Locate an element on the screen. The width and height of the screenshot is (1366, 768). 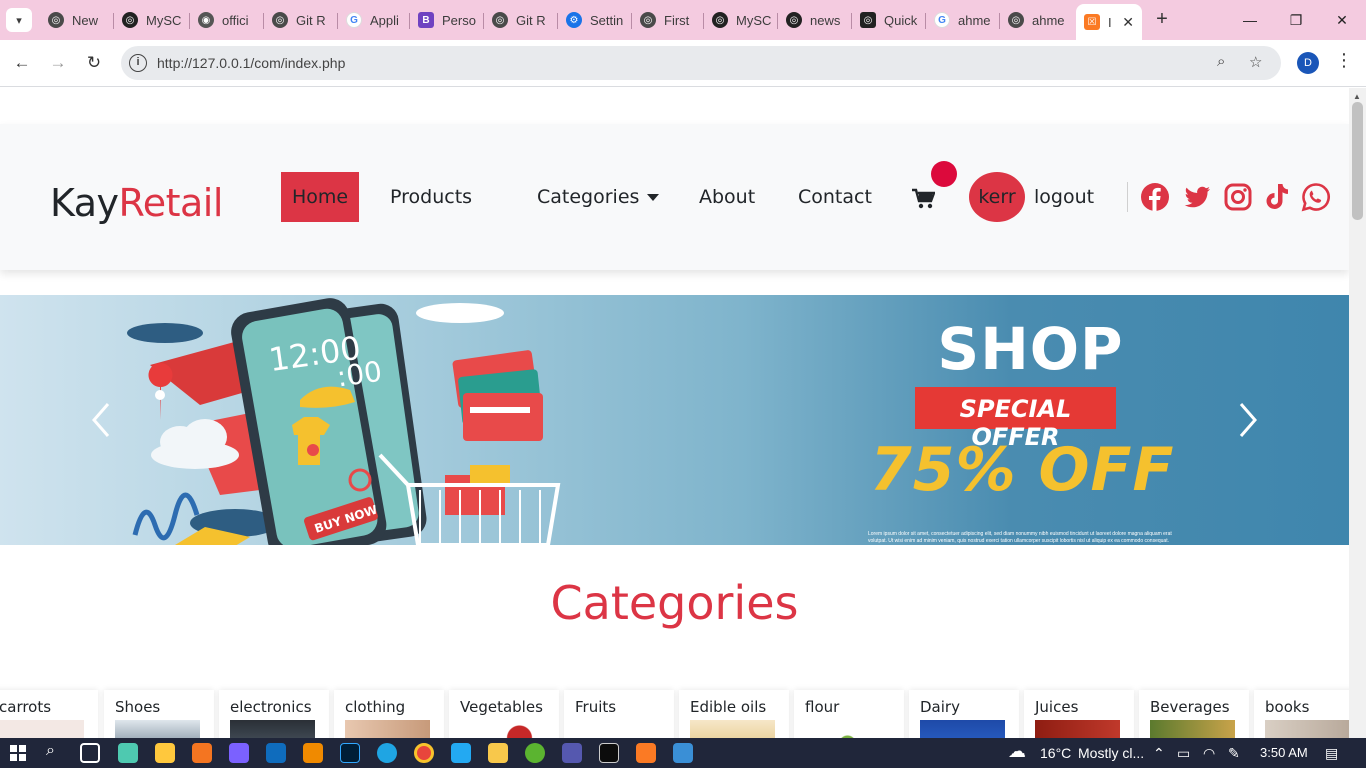
carousel-prev-icon is located at coordinates (101, 420).